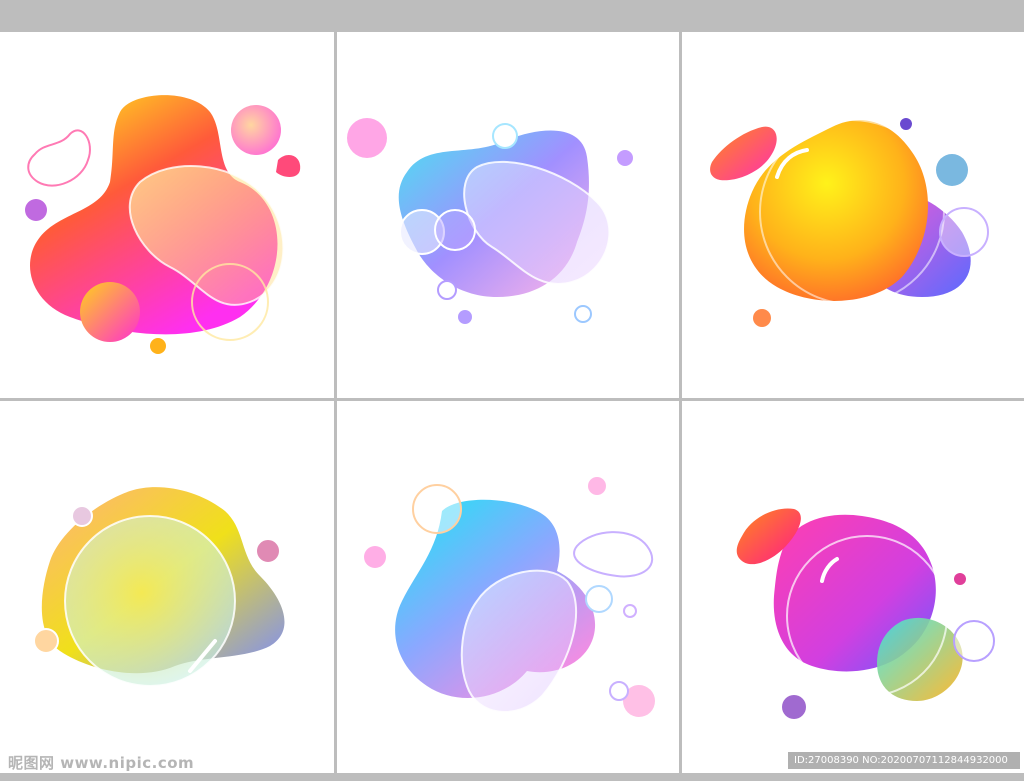  Describe the element at coordinates (960, 579) in the screenshot. I see `pink-dot-right` at that location.